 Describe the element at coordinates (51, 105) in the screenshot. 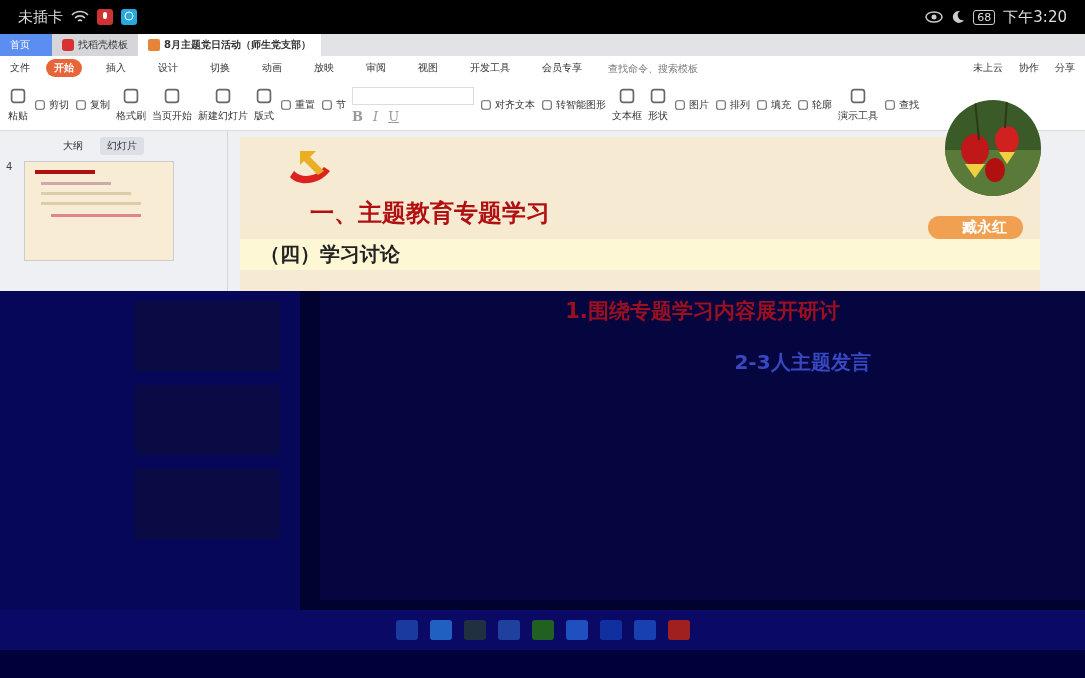

I see `ribbon-button: 剪切` at that location.